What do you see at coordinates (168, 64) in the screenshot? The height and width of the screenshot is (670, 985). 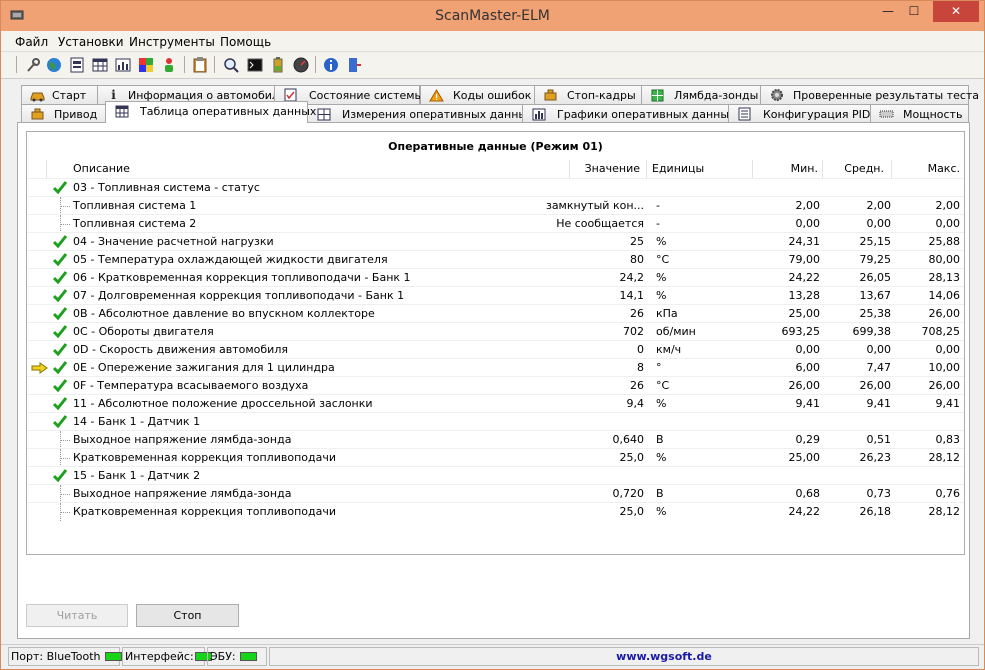 I see `person-icon` at bounding box center [168, 64].